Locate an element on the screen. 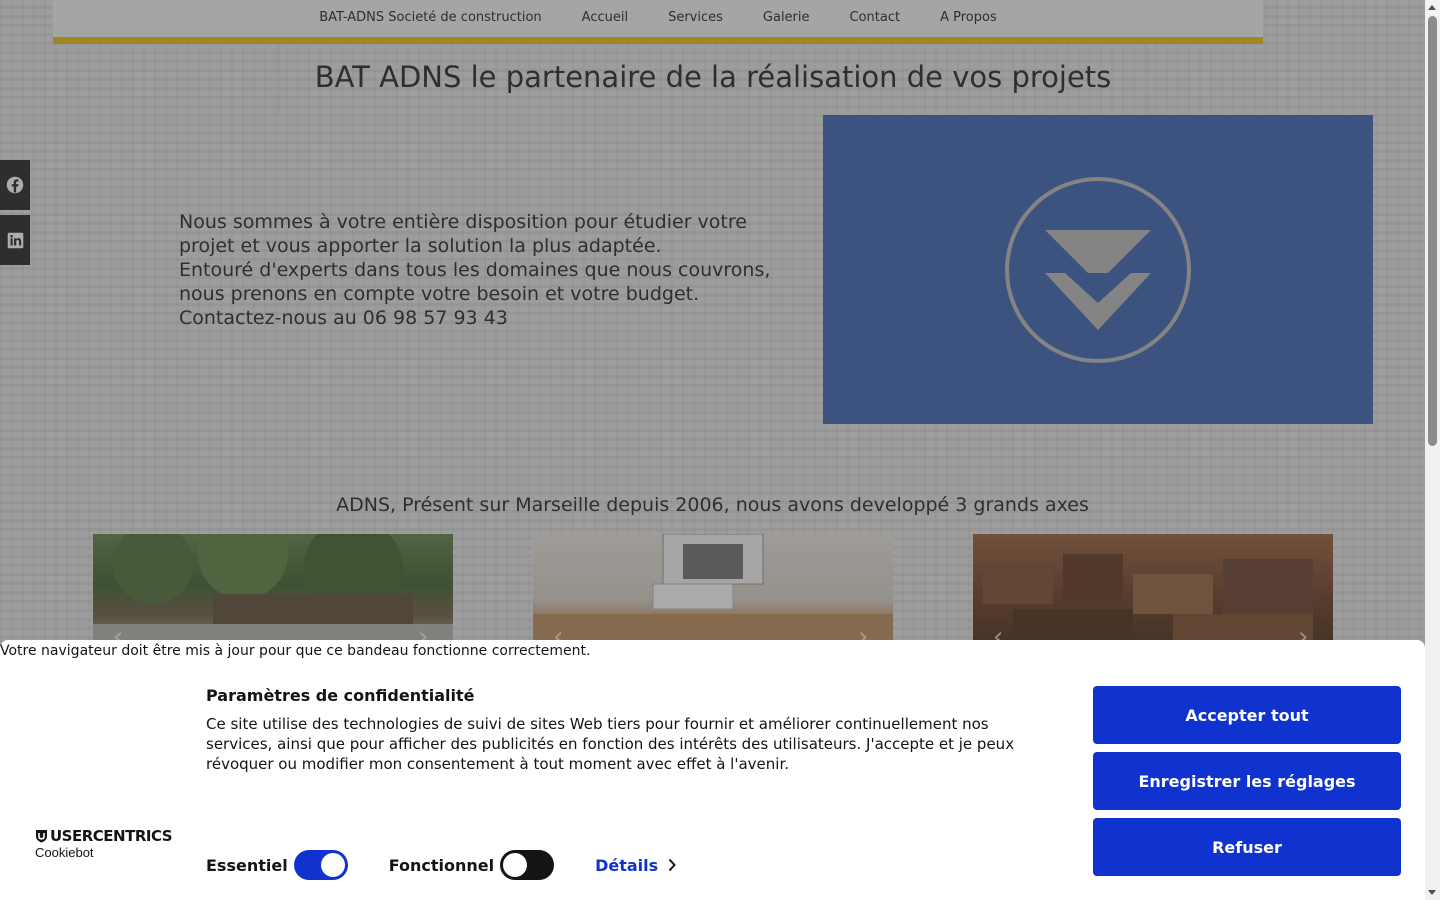 This screenshot has height=900, width=1440. toggle-fonctionnel is located at coordinates (527, 865).